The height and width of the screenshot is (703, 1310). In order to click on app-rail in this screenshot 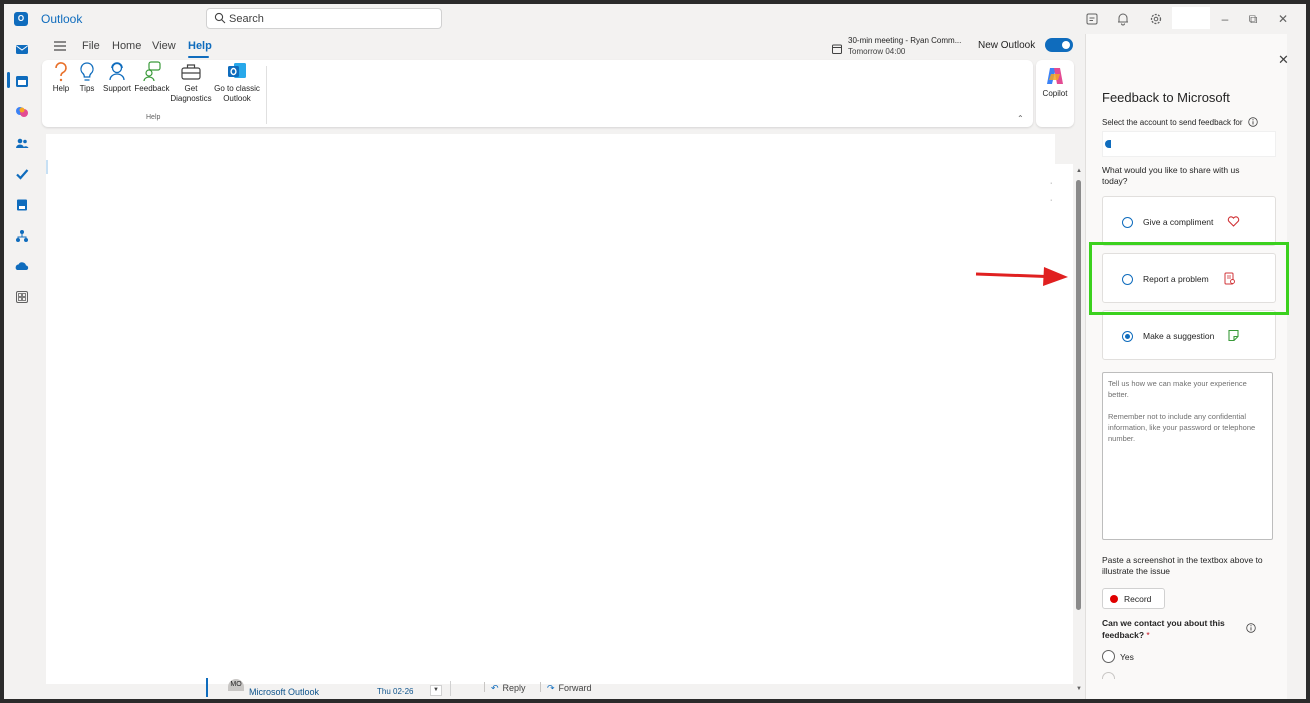, I will do `click(22, 366)`.